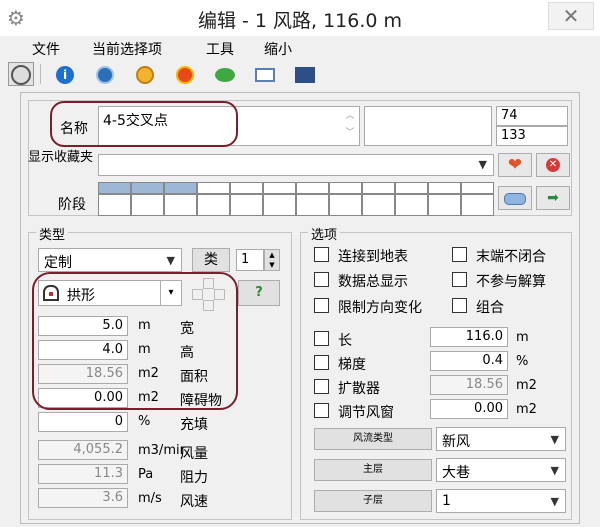  Describe the element at coordinates (58, 263) in the screenshot. I see `type-select-value: 定制` at that location.